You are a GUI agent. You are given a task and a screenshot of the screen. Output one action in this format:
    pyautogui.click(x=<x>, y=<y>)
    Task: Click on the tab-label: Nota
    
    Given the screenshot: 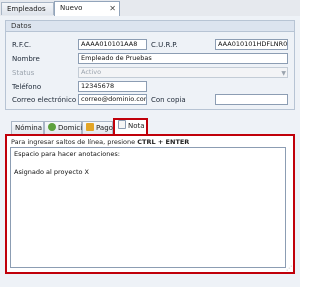 What is the action you would take?
    pyautogui.click(x=136, y=126)
    